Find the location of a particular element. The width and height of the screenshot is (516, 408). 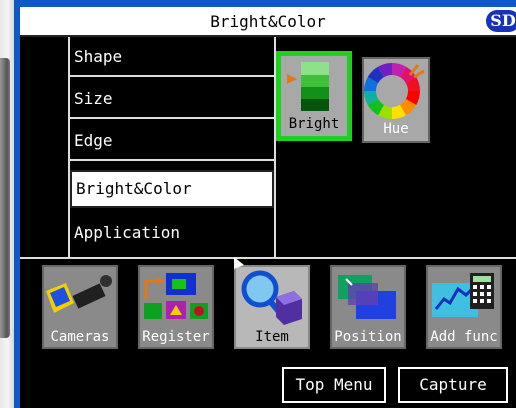

window-title: Bright&Color is located at coordinates (268, 21).